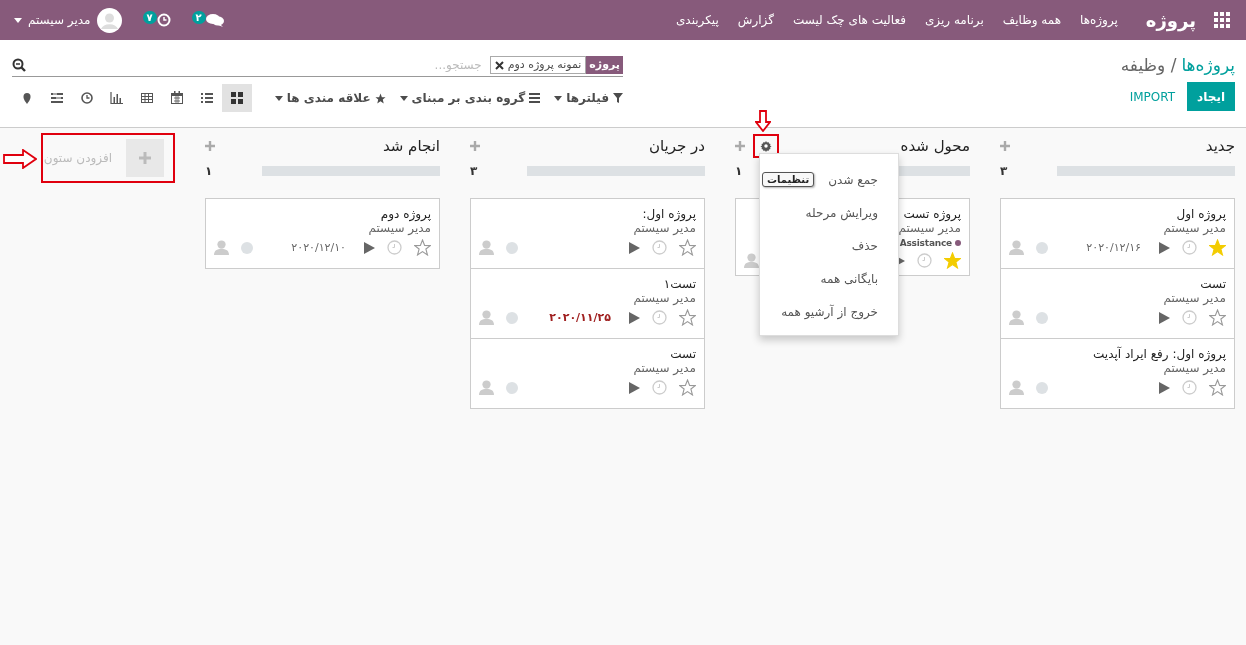 This screenshot has height=645, width=1246. I want to click on menu-item: فعالیت های چک لیست, so click(849, 20).